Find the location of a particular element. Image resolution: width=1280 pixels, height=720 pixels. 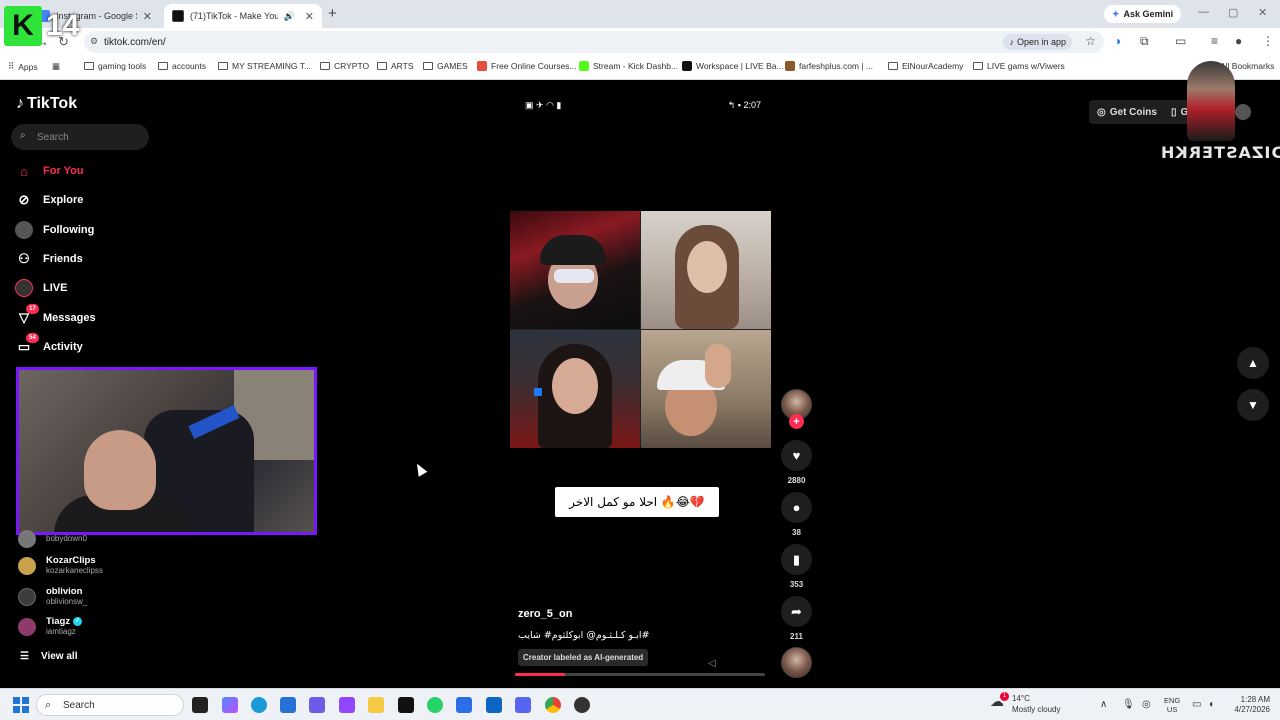

live-icon is located at coordinates (24, 288).